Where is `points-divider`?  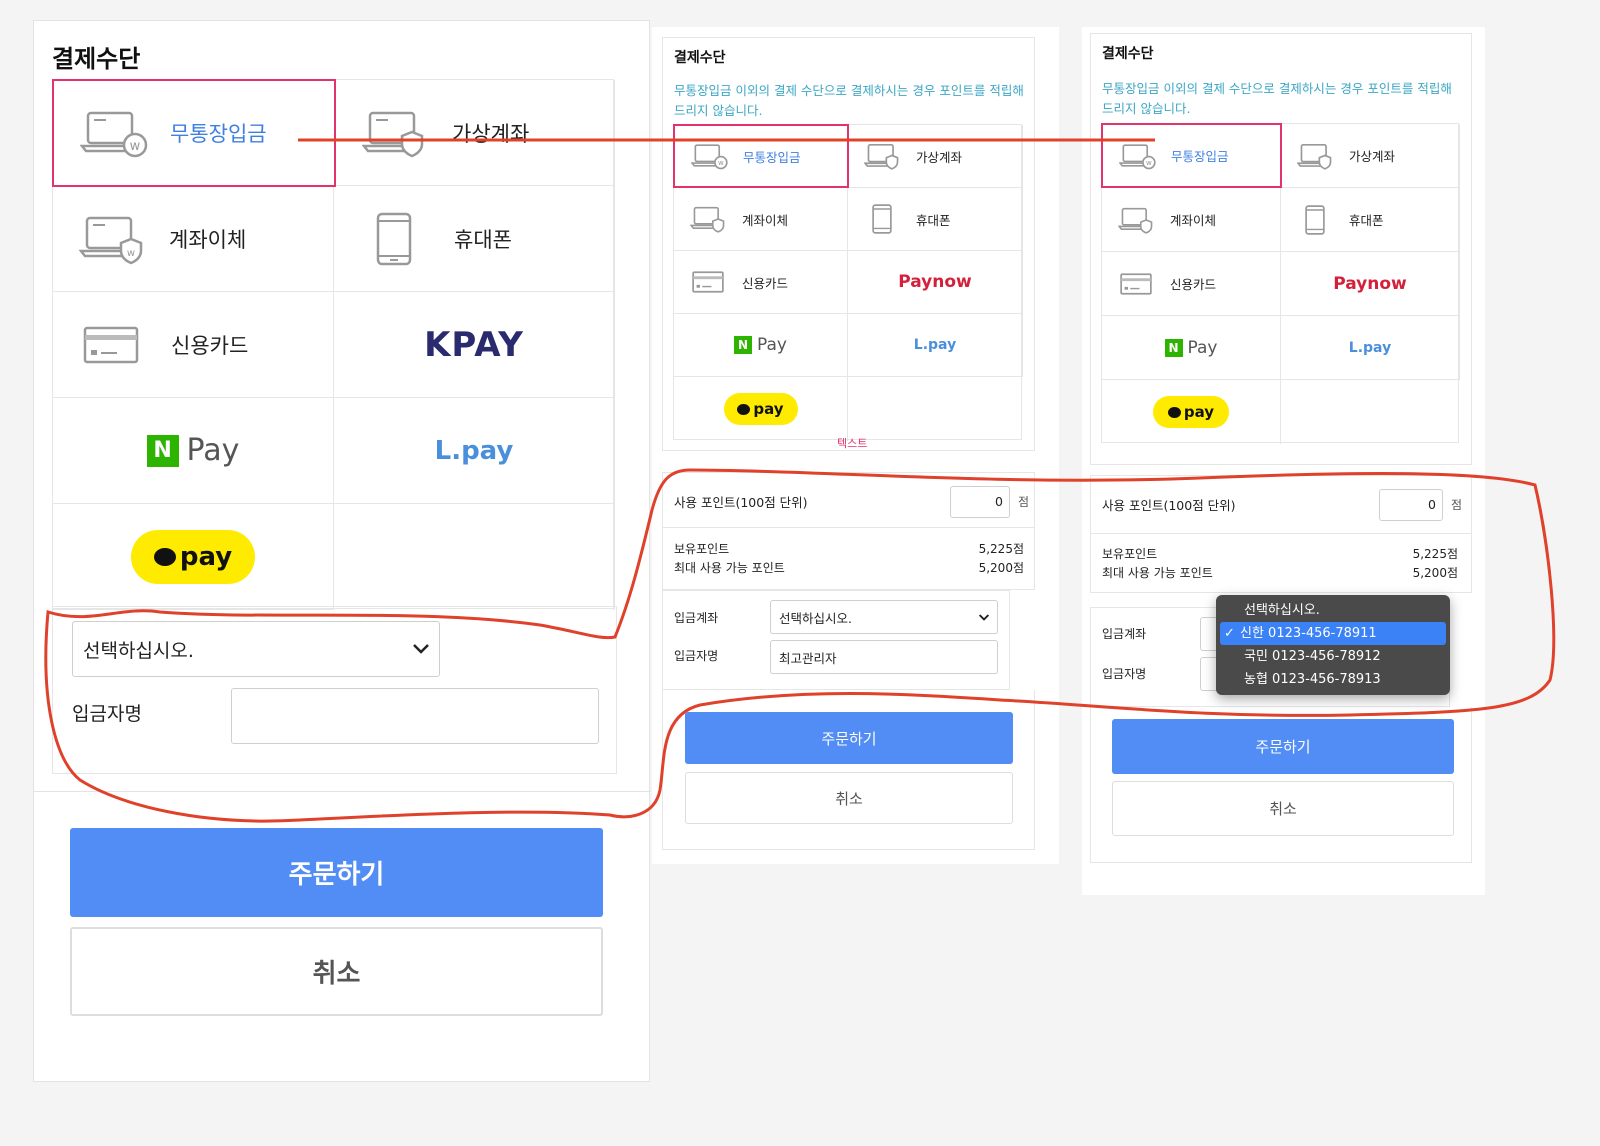
points-divider is located at coordinates (848, 527).